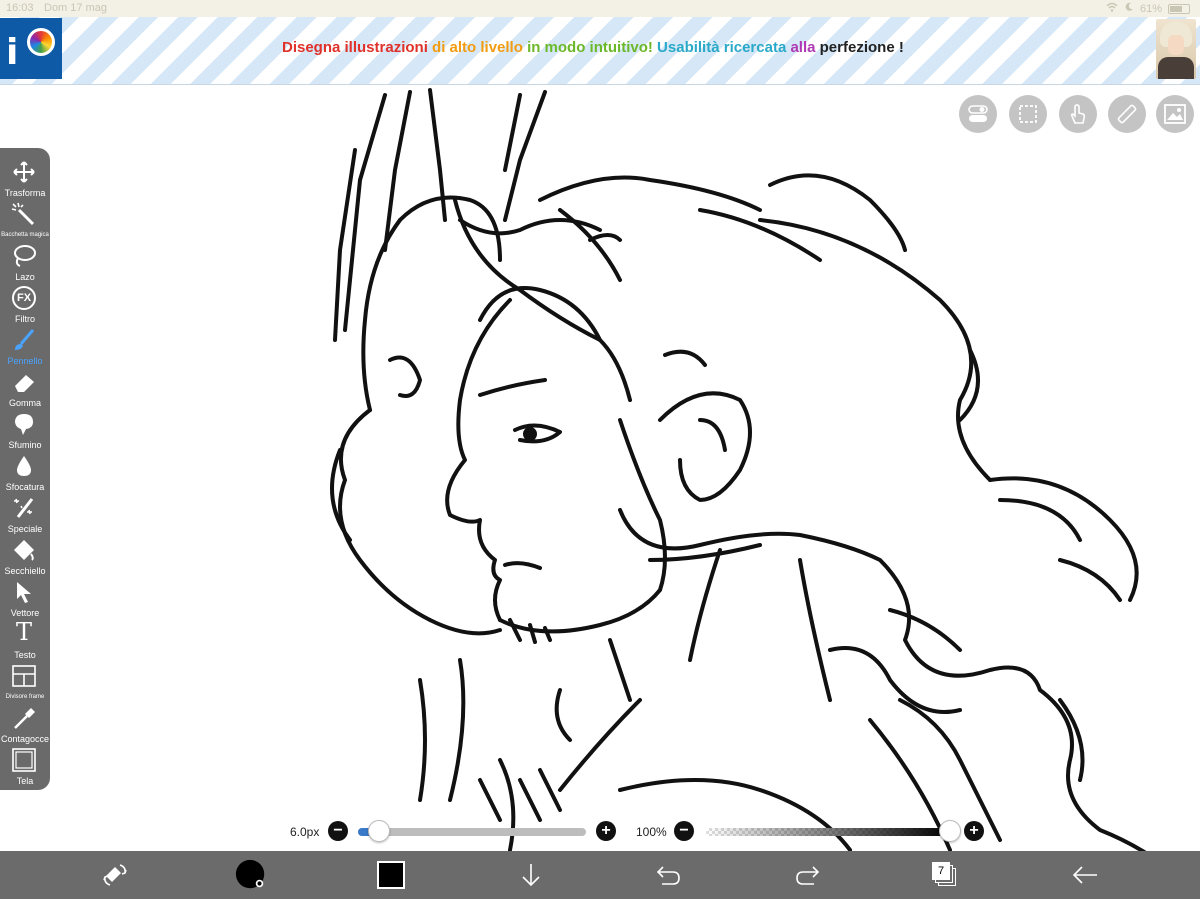  Describe the element at coordinates (24, 508) in the screenshot. I see `special-wand-icon` at that location.